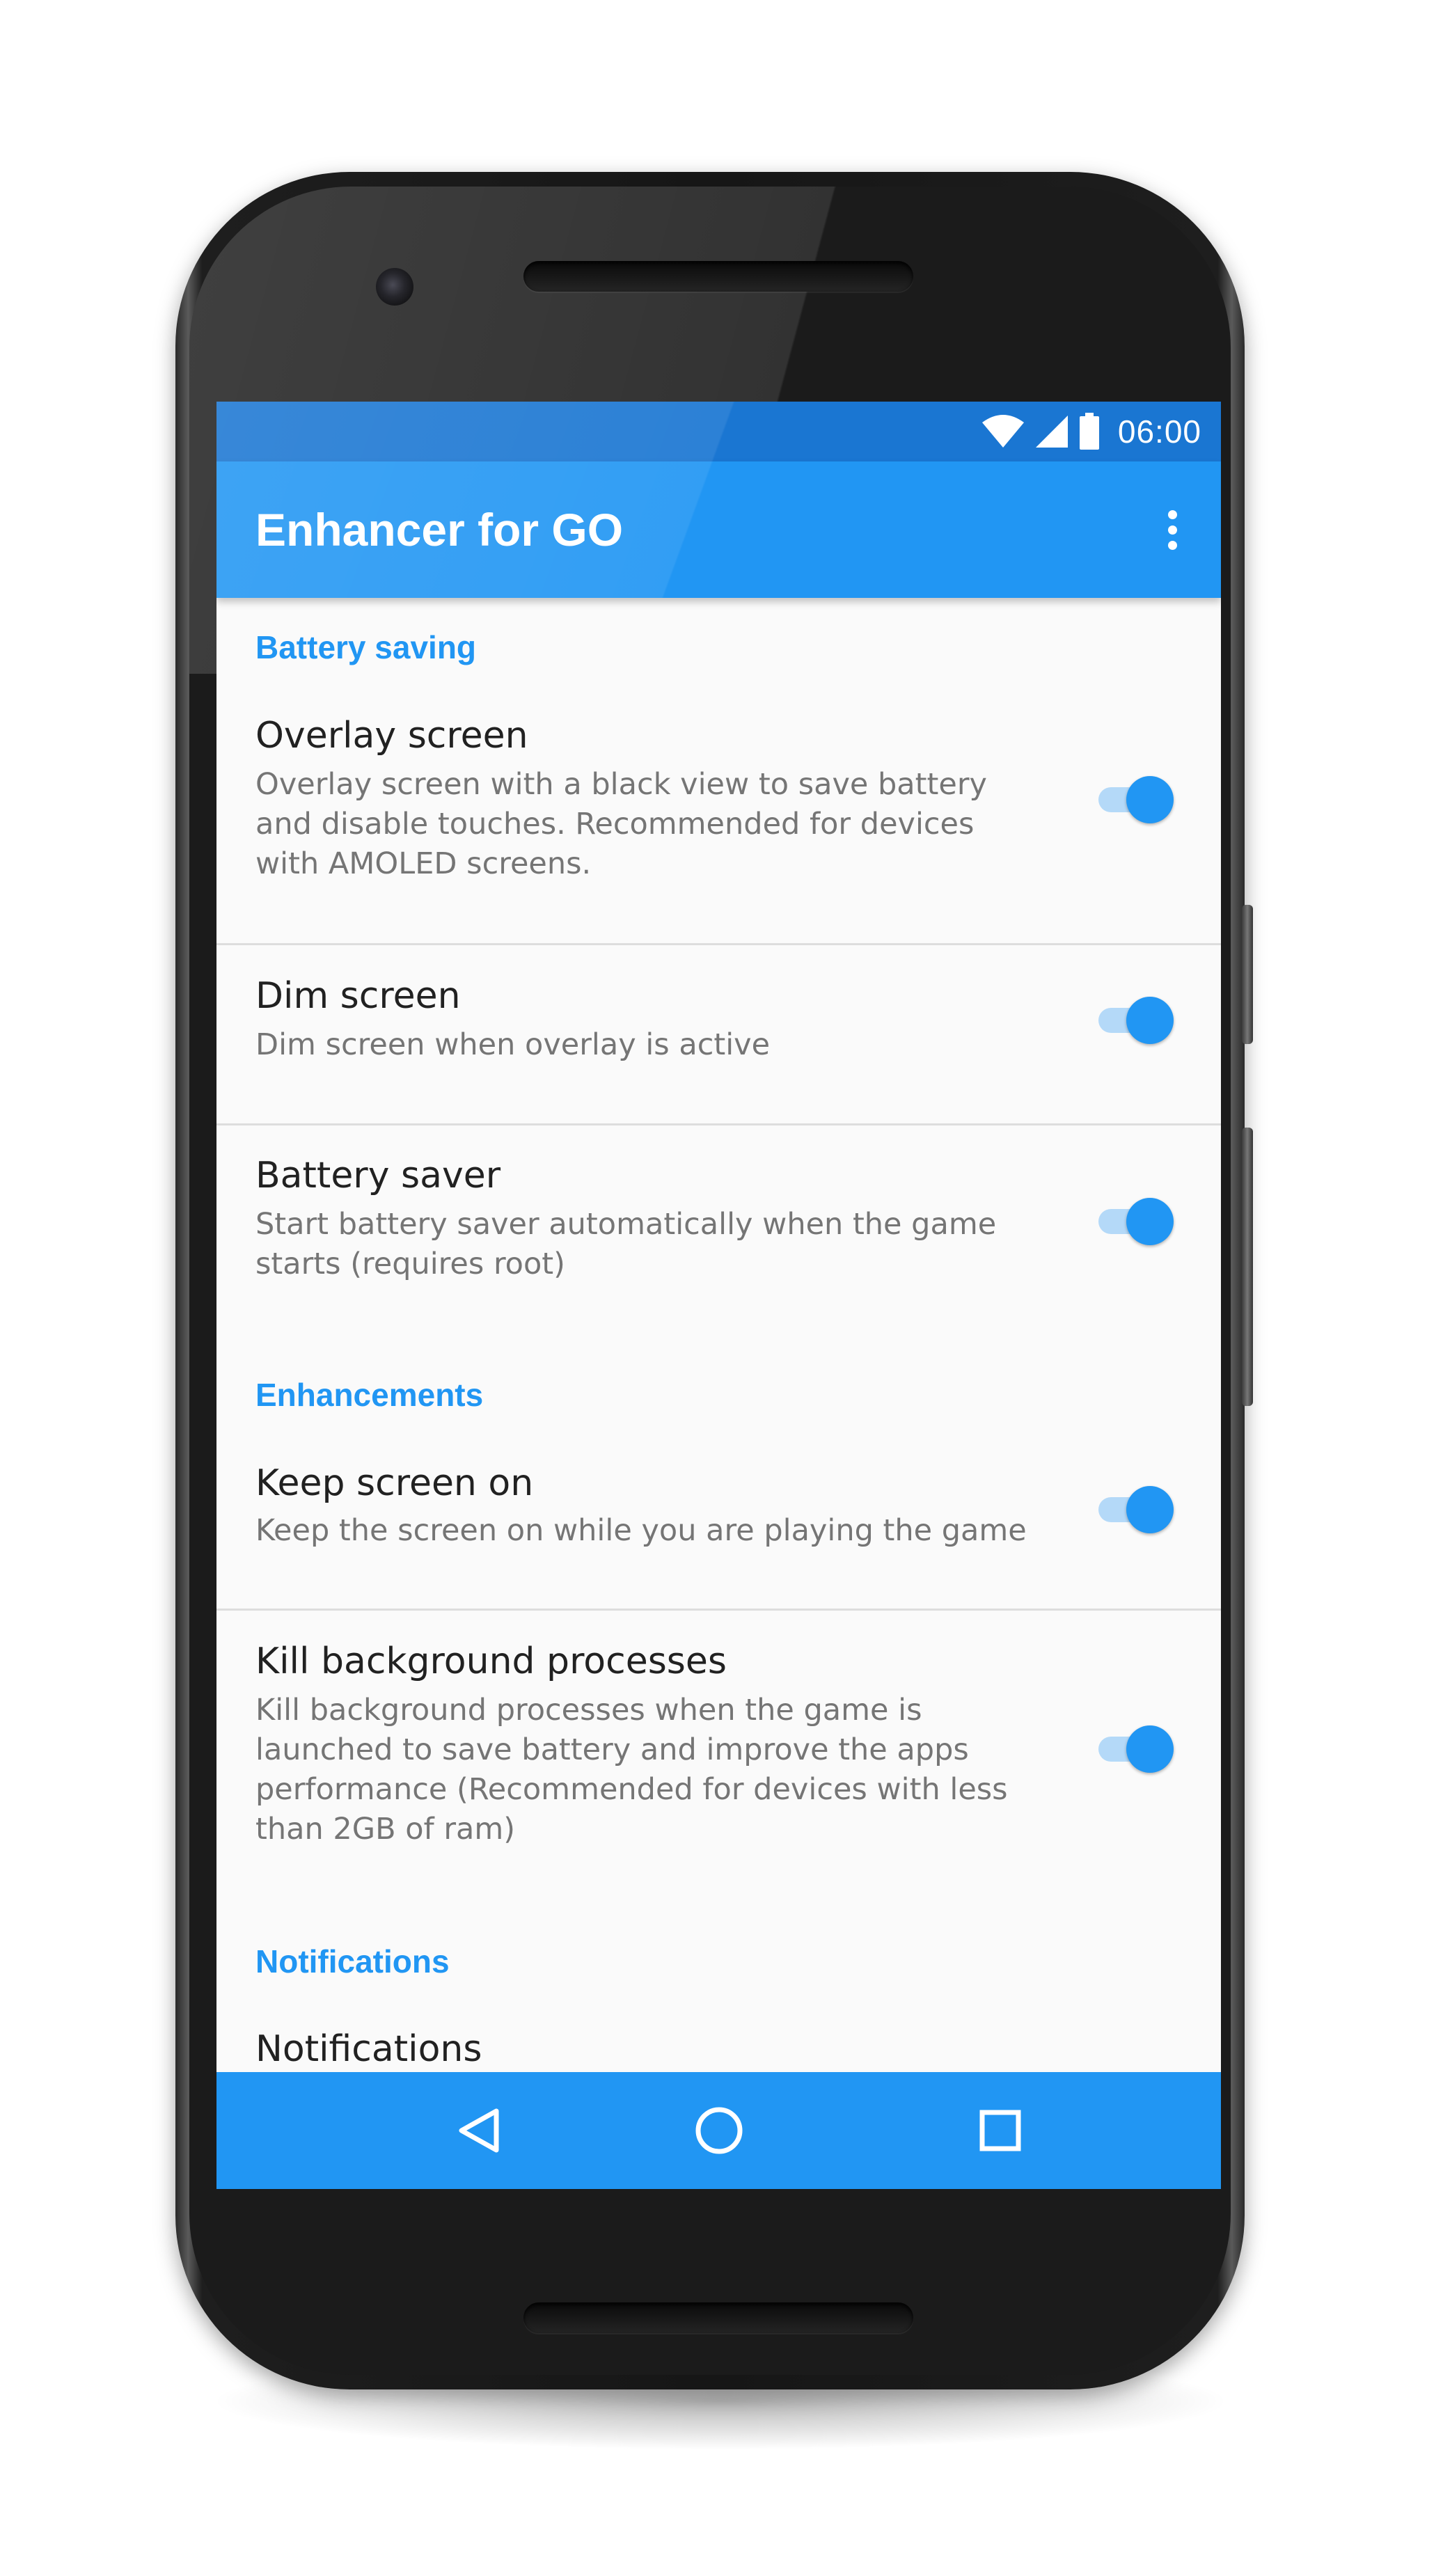  Describe the element at coordinates (1051, 432) in the screenshot. I see `cell-signal-icon` at that location.